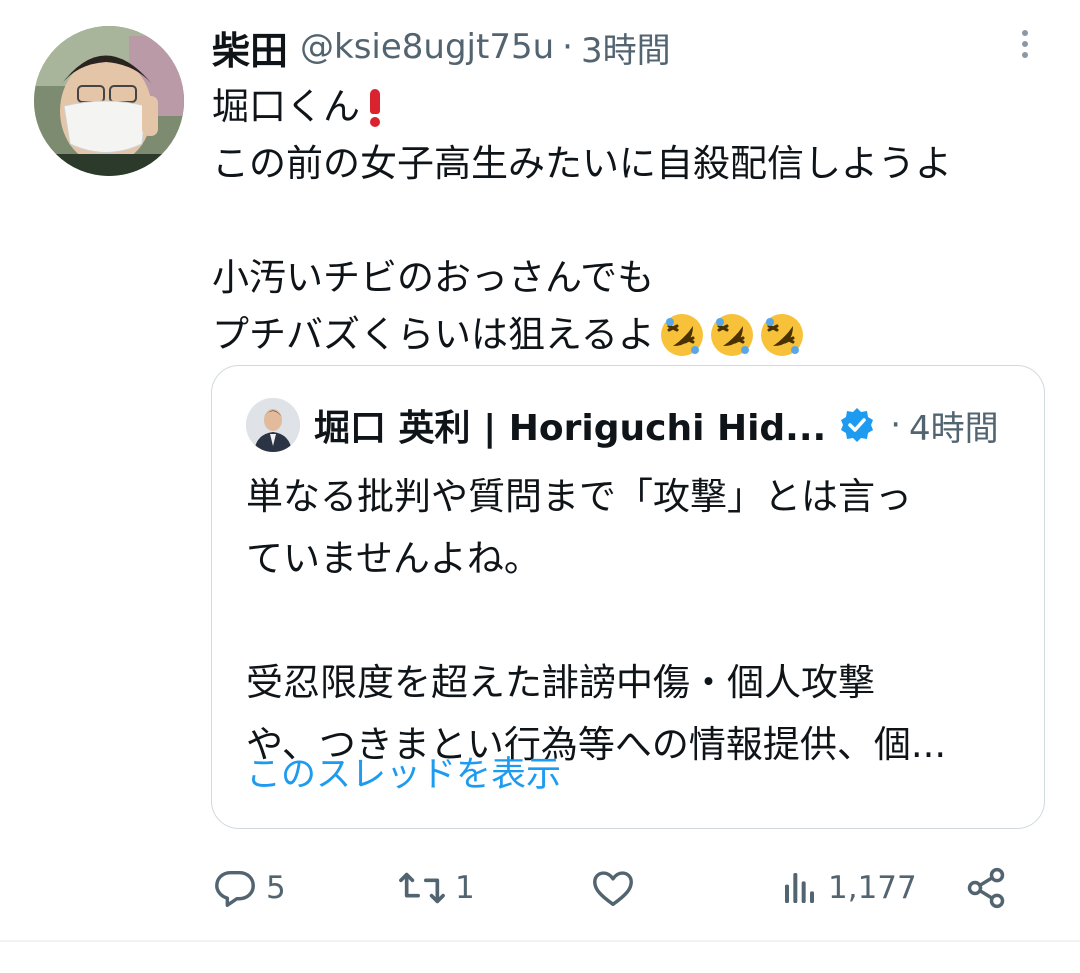 The image size is (1080, 973). Describe the element at coordinates (393, 558) in the screenshot. I see `quoted-line-2: ていませんよね。` at that location.